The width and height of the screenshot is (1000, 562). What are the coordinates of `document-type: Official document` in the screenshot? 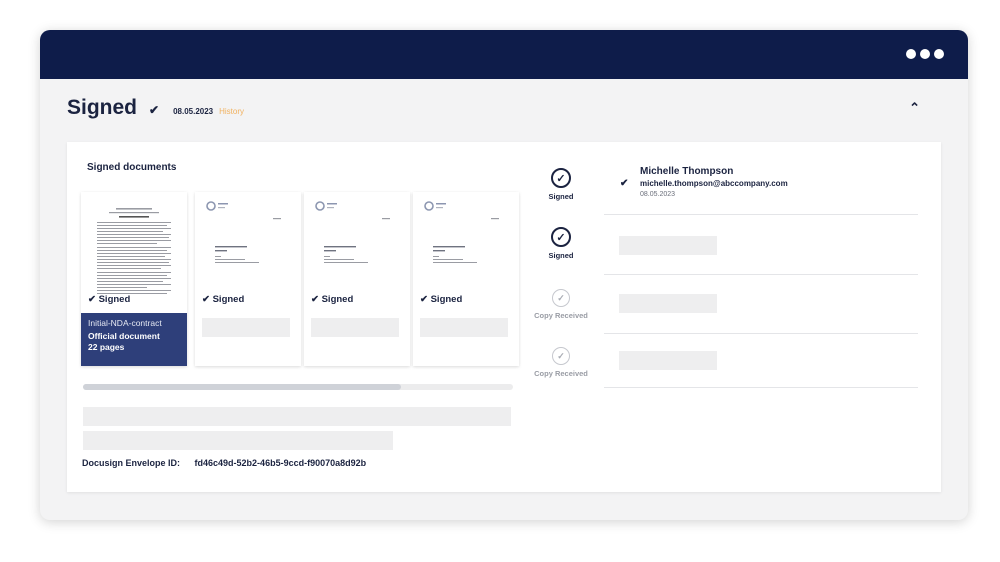 It's located at (124, 336).